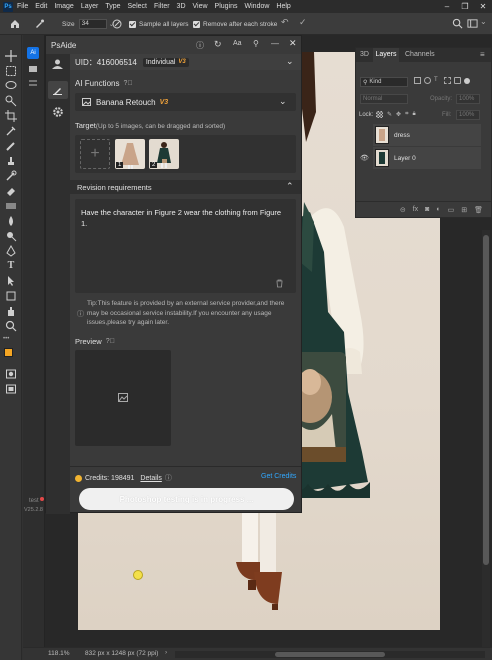  I want to click on pin-icon: ⚲, so click(256, 43).